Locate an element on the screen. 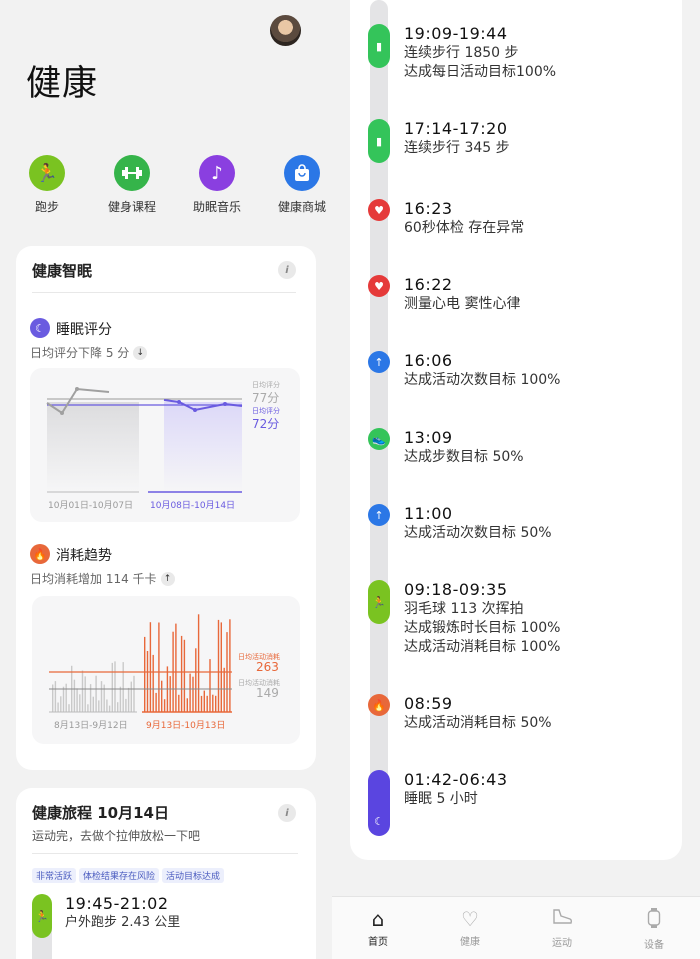 This screenshot has height=959, width=700. avatar is located at coordinates (285, 30).